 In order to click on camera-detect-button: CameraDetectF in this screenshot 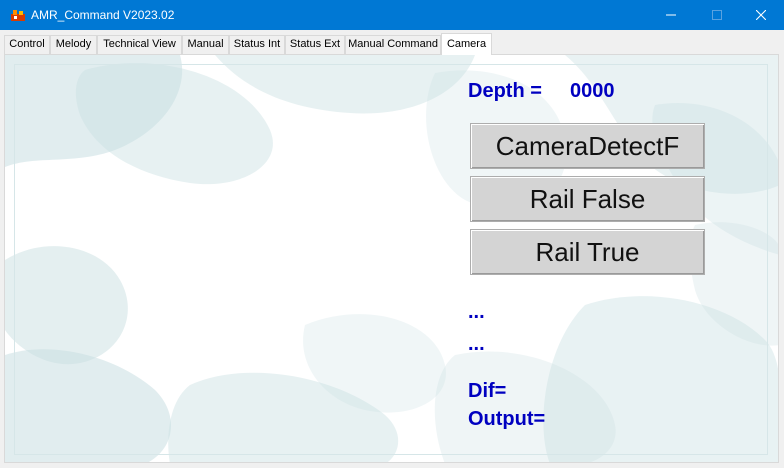, I will do `click(587, 146)`.